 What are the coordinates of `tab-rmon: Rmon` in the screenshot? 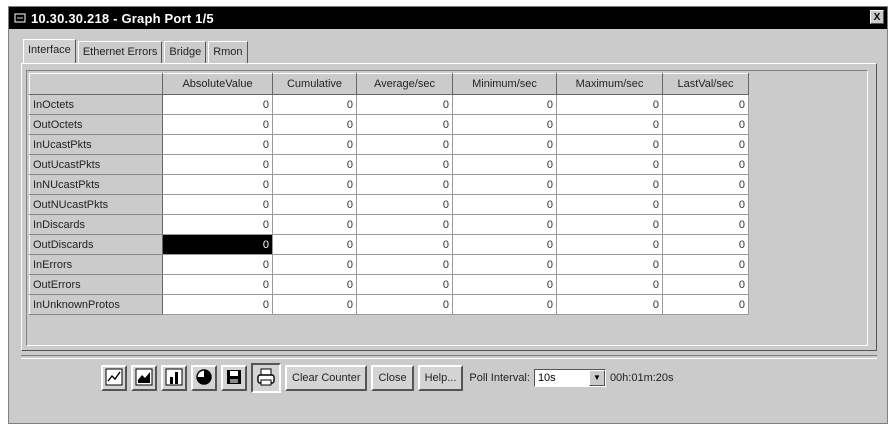 It's located at (228, 52).